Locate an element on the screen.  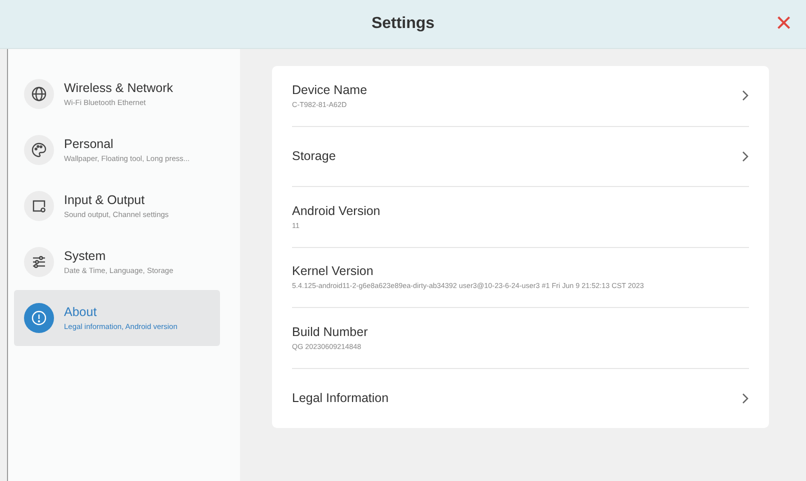
row-title: Legal Information is located at coordinates (340, 398).